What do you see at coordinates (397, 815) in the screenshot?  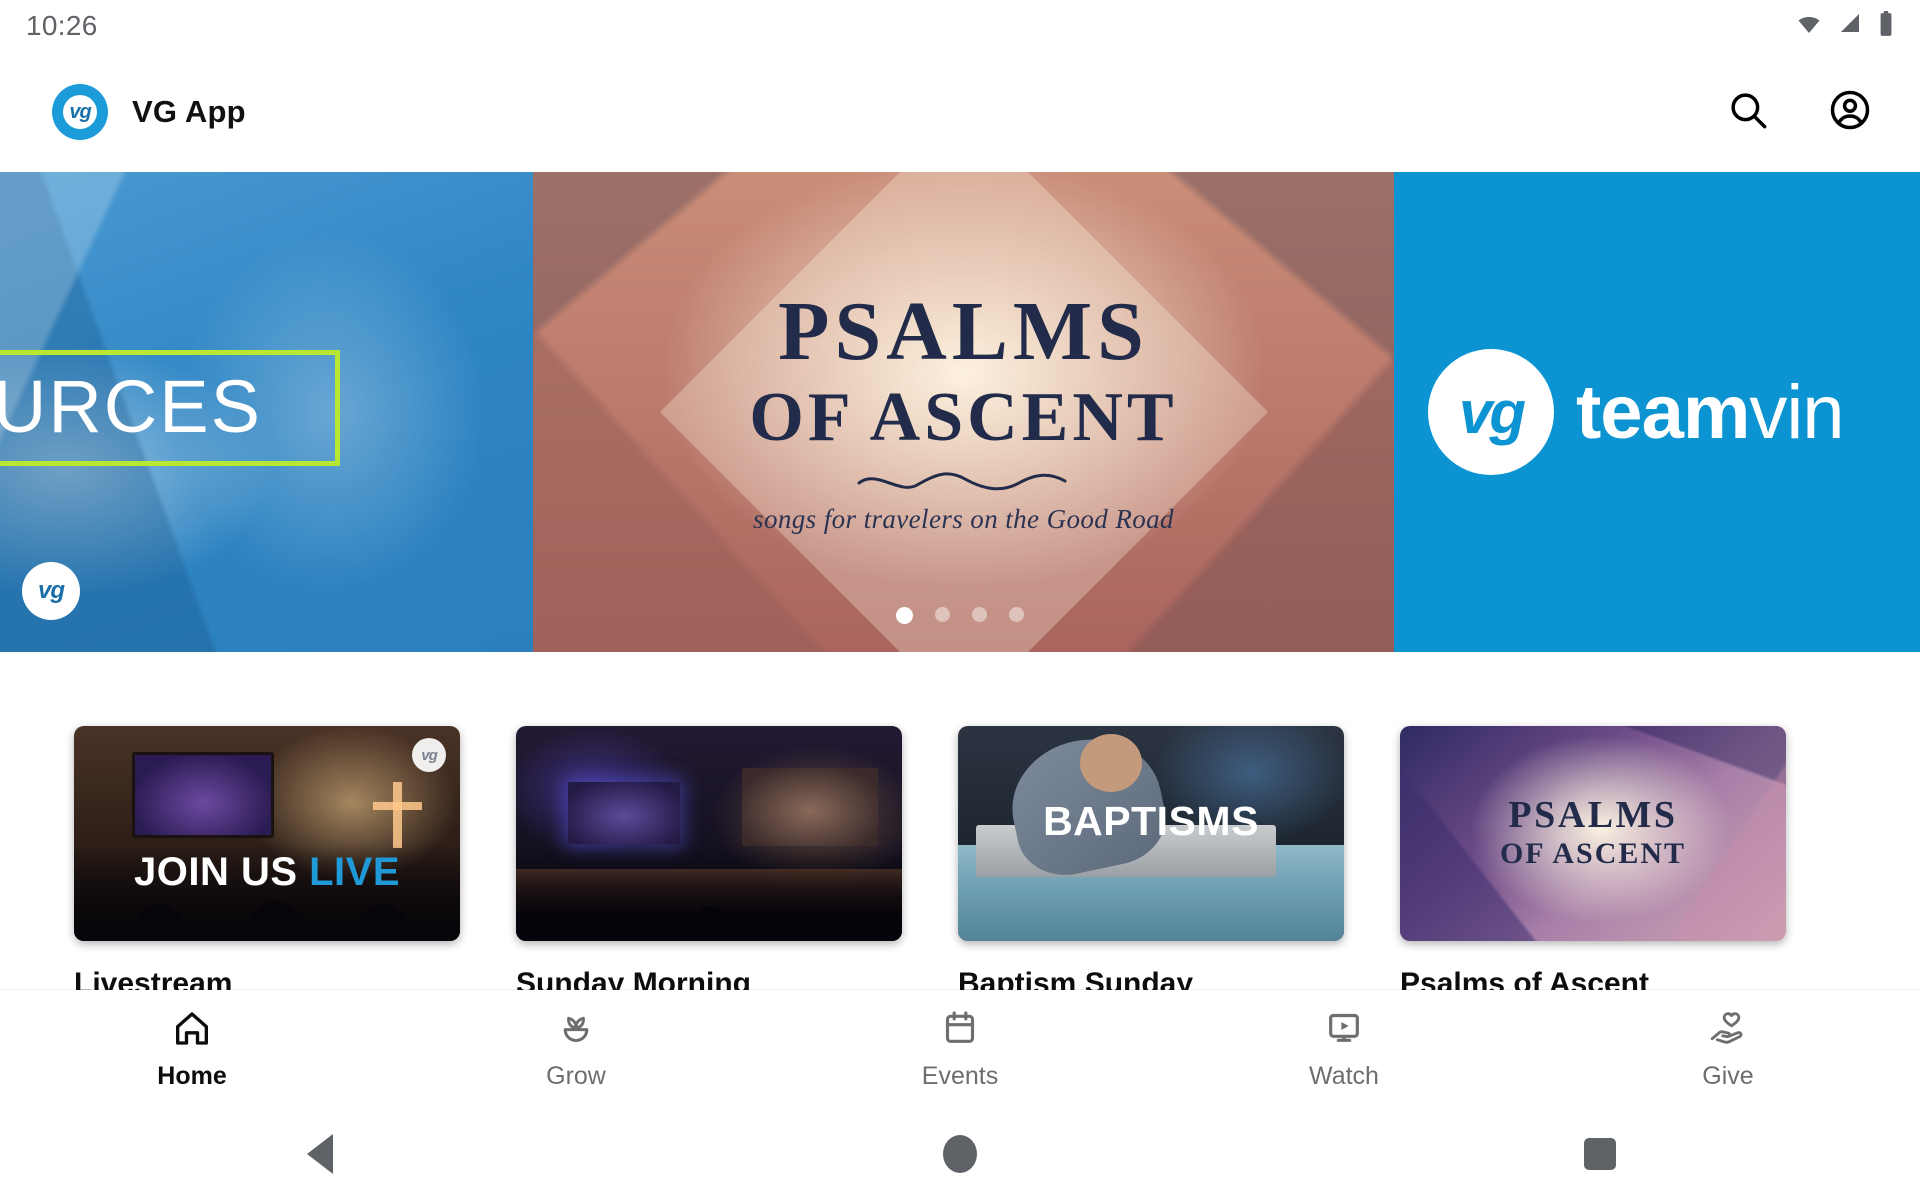 I see `cross-decor-icon` at bounding box center [397, 815].